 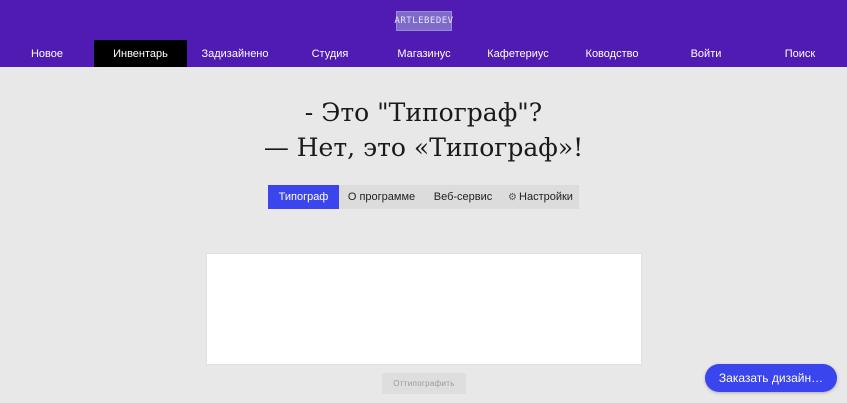 I want to click on typograf-submit-button: Оттипографить, so click(x=424, y=383).